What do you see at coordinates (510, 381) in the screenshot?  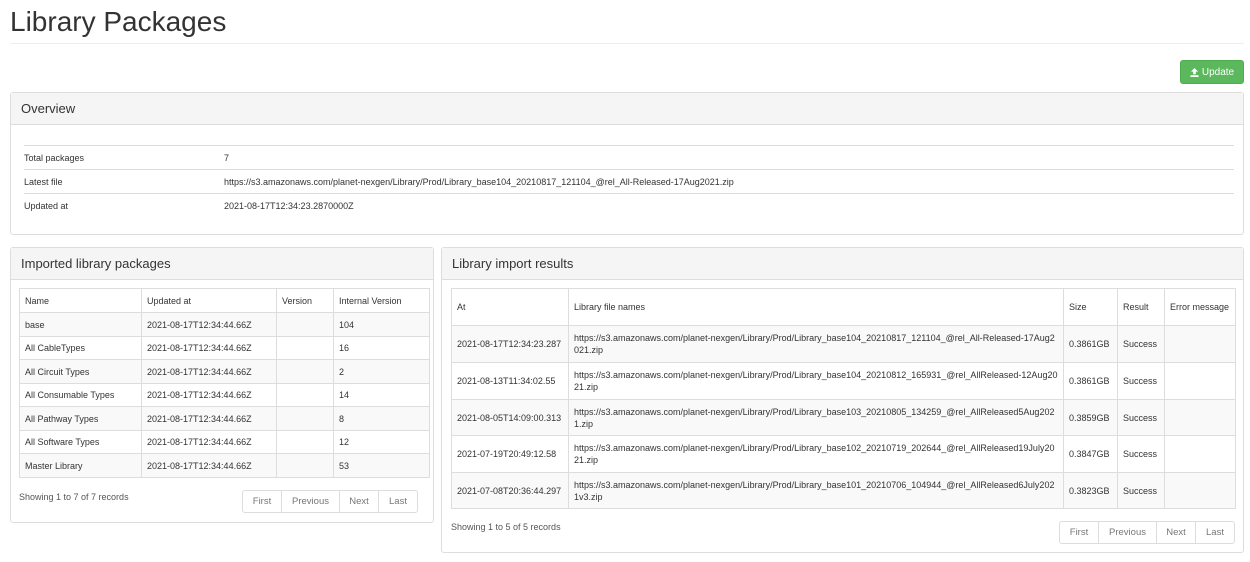 I see `cell-at: 2021-08-13T11:34:02.55` at bounding box center [510, 381].